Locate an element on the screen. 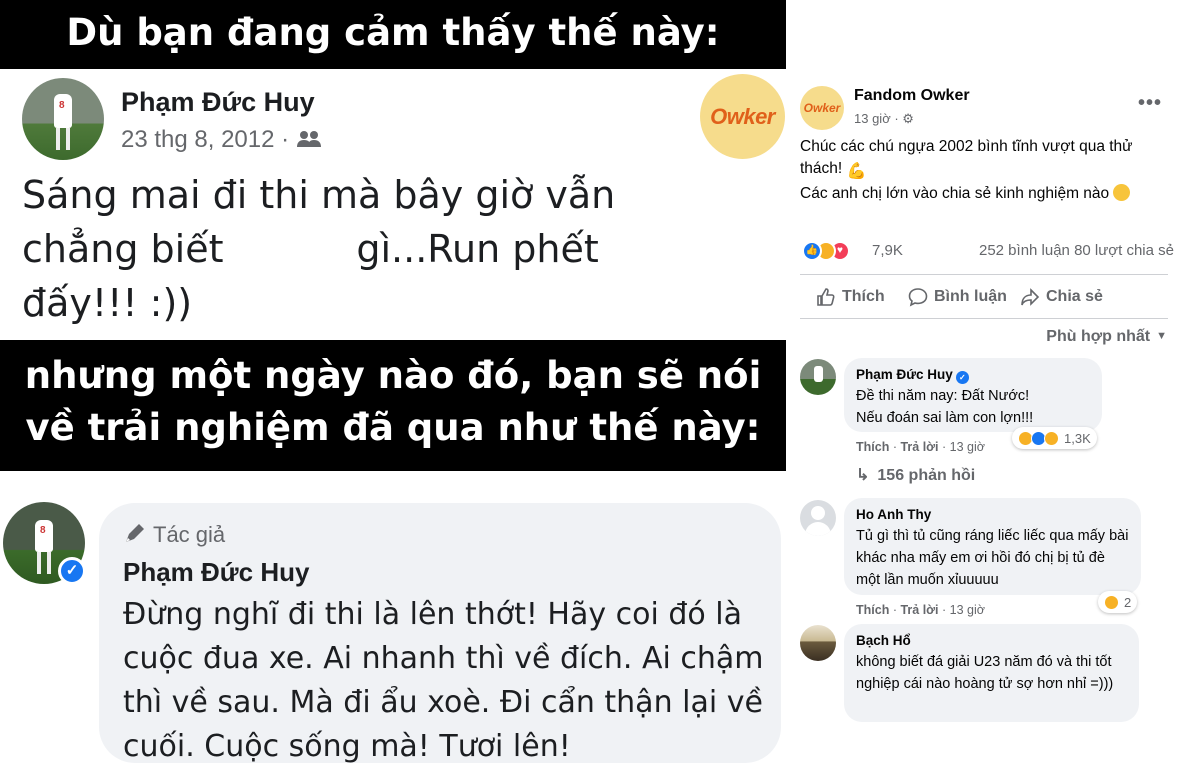 The height and width of the screenshot is (767, 1187). comment-author: Phạm Đức Huy ✓ is located at coordinates (973, 375).